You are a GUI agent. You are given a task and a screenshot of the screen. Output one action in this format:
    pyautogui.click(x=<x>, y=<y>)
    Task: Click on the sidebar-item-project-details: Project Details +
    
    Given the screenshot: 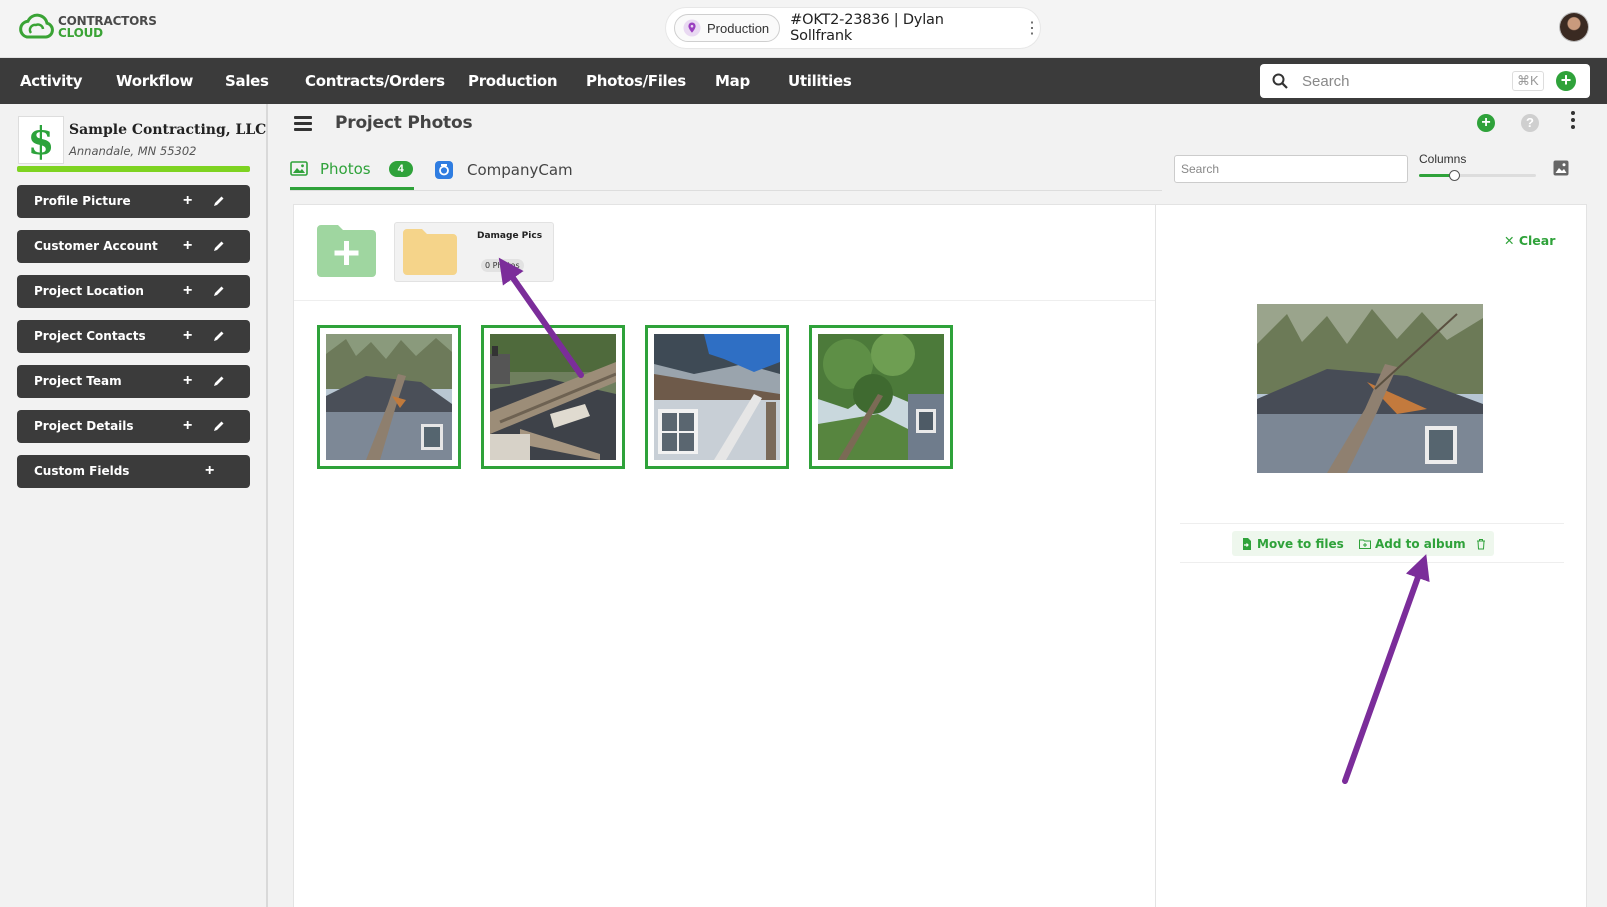 What is the action you would take?
    pyautogui.click(x=133, y=426)
    